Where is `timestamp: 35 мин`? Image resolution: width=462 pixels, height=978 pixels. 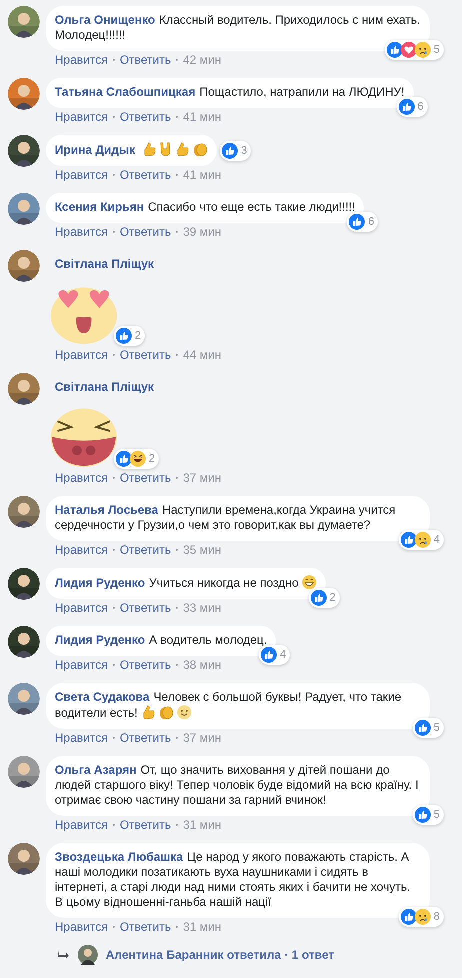 timestamp: 35 мин is located at coordinates (202, 550).